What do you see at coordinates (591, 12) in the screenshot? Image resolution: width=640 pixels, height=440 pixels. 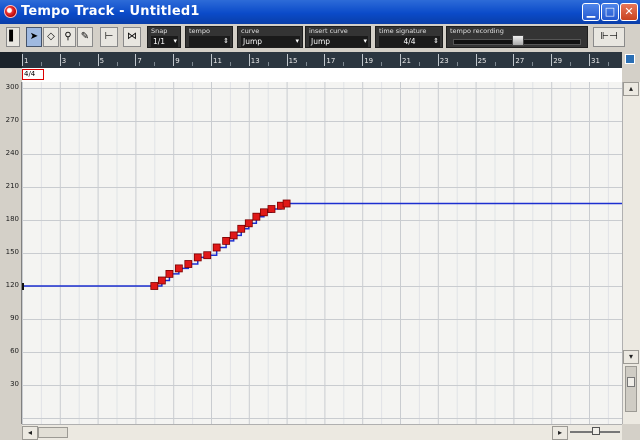 I see `minimize-button: ▁` at bounding box center [591, 12].